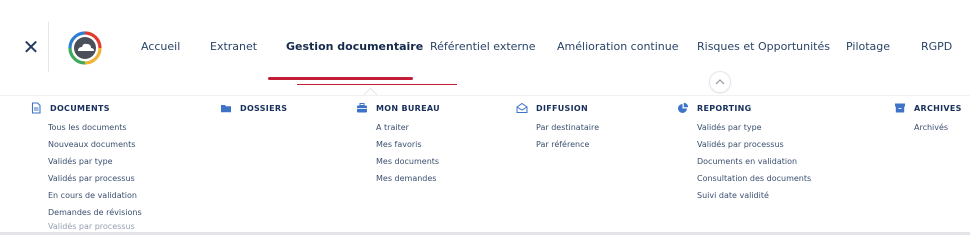 The height and width of the screenshot is (241, 970). Describe the element at coordinates (522, 107) in the screenshot. I see `envelope-icon` at that location.